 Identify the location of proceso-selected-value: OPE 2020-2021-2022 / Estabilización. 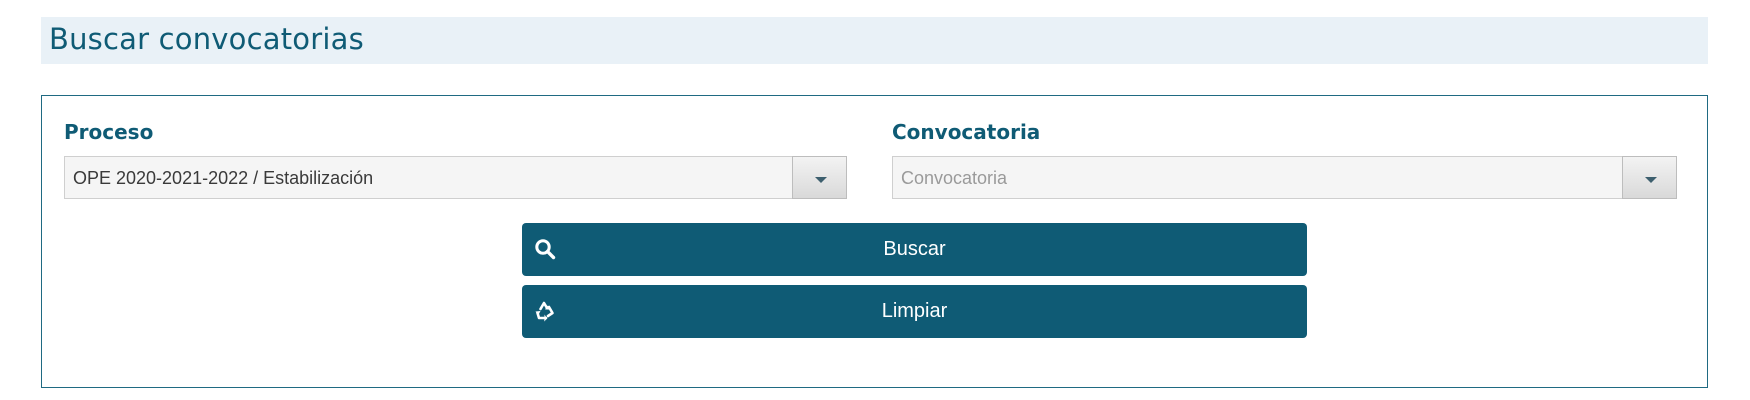
(223, 178).